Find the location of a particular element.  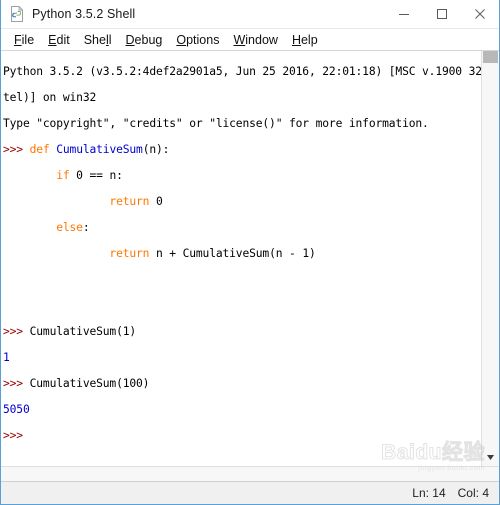

keyword-return-recursive: return is located at coordinates (129, 253).